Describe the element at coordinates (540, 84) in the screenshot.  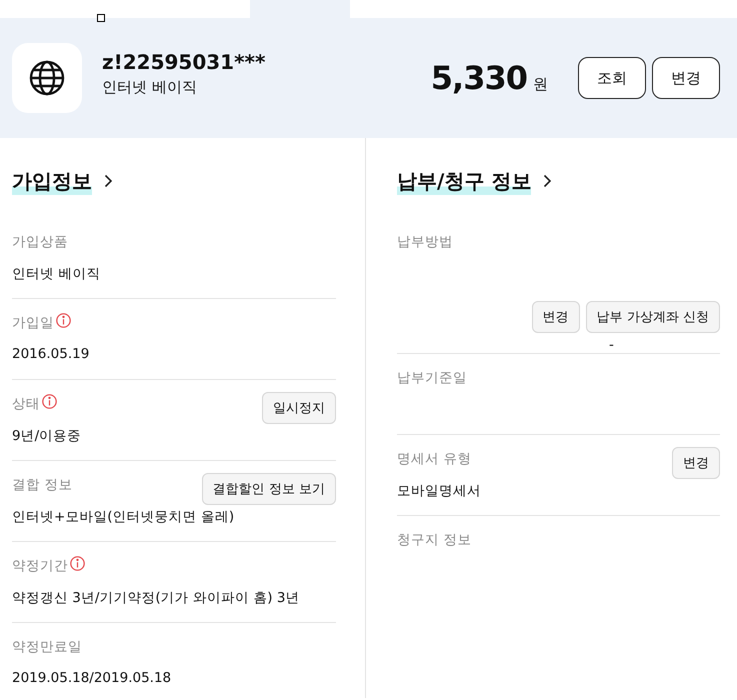
I see `currency-unit: 원` at that location.